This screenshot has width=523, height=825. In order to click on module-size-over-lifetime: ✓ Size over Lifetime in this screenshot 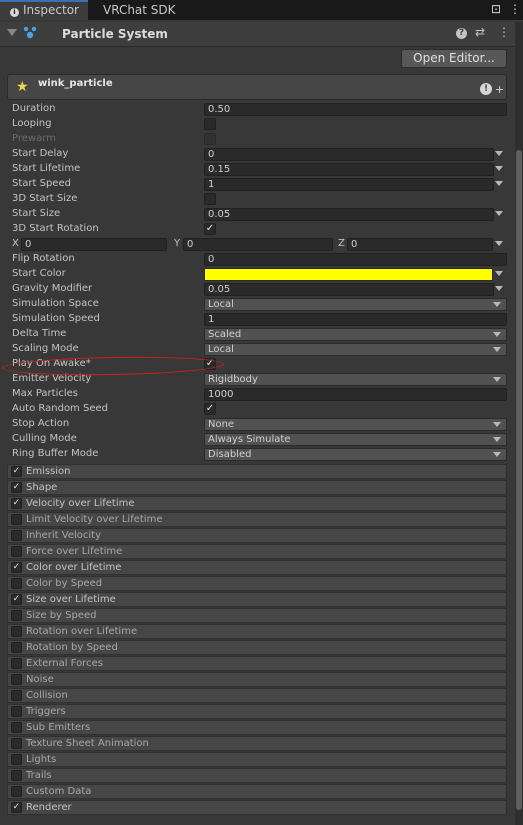, I will do `click(257, 599)`.